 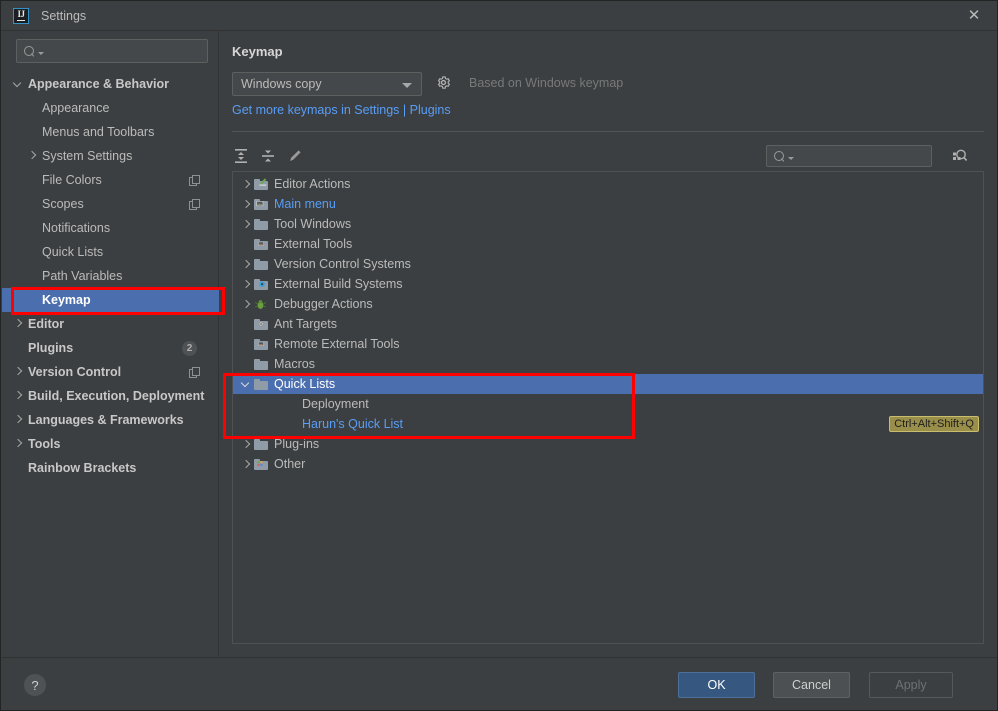 What do you see at coordinates (110, 180) in the screenshot?
I see `sidebar-item-file-colors: File Colors` at bounding box center [110, 180].